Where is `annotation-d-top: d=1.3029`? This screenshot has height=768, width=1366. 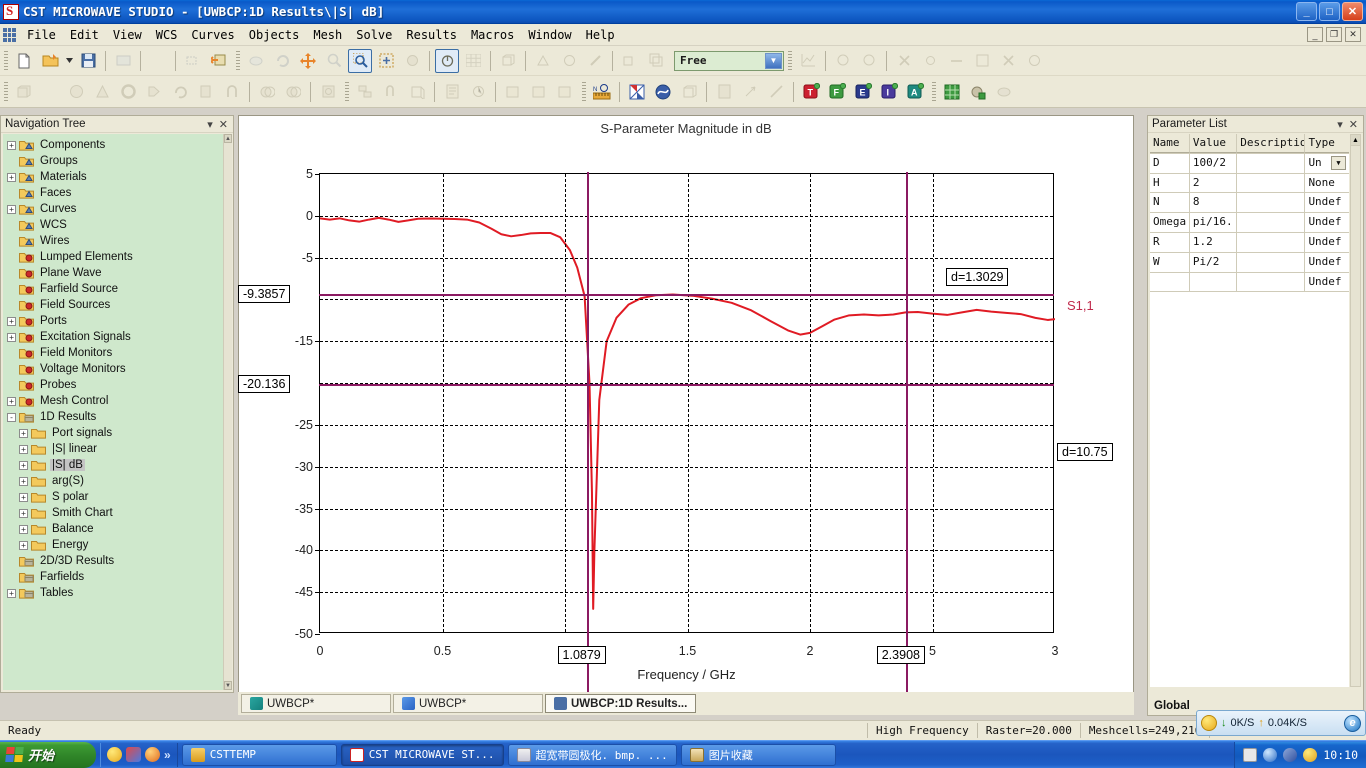 annotation-d-top: d=1.3029 is located at coordinates (977, 277).